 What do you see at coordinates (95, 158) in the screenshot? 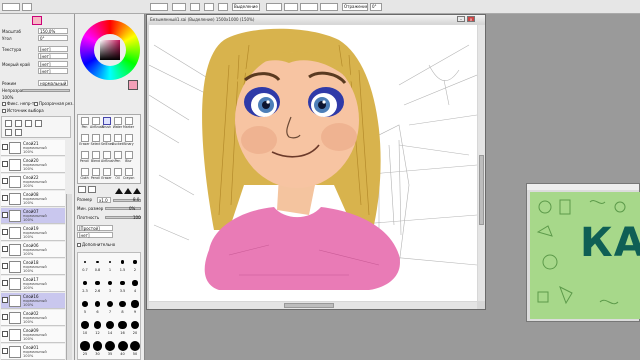
I see `tool-blend: Blend` at bounding box center [95, 158].